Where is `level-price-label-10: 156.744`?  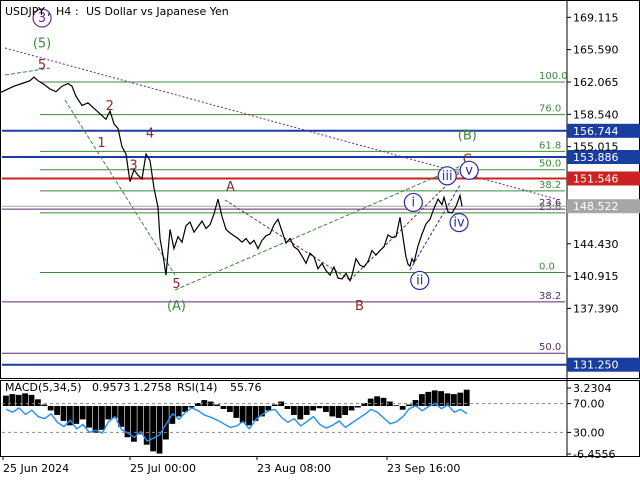
level-price-label-10: 156.744 is located at coordinates (596, 131).